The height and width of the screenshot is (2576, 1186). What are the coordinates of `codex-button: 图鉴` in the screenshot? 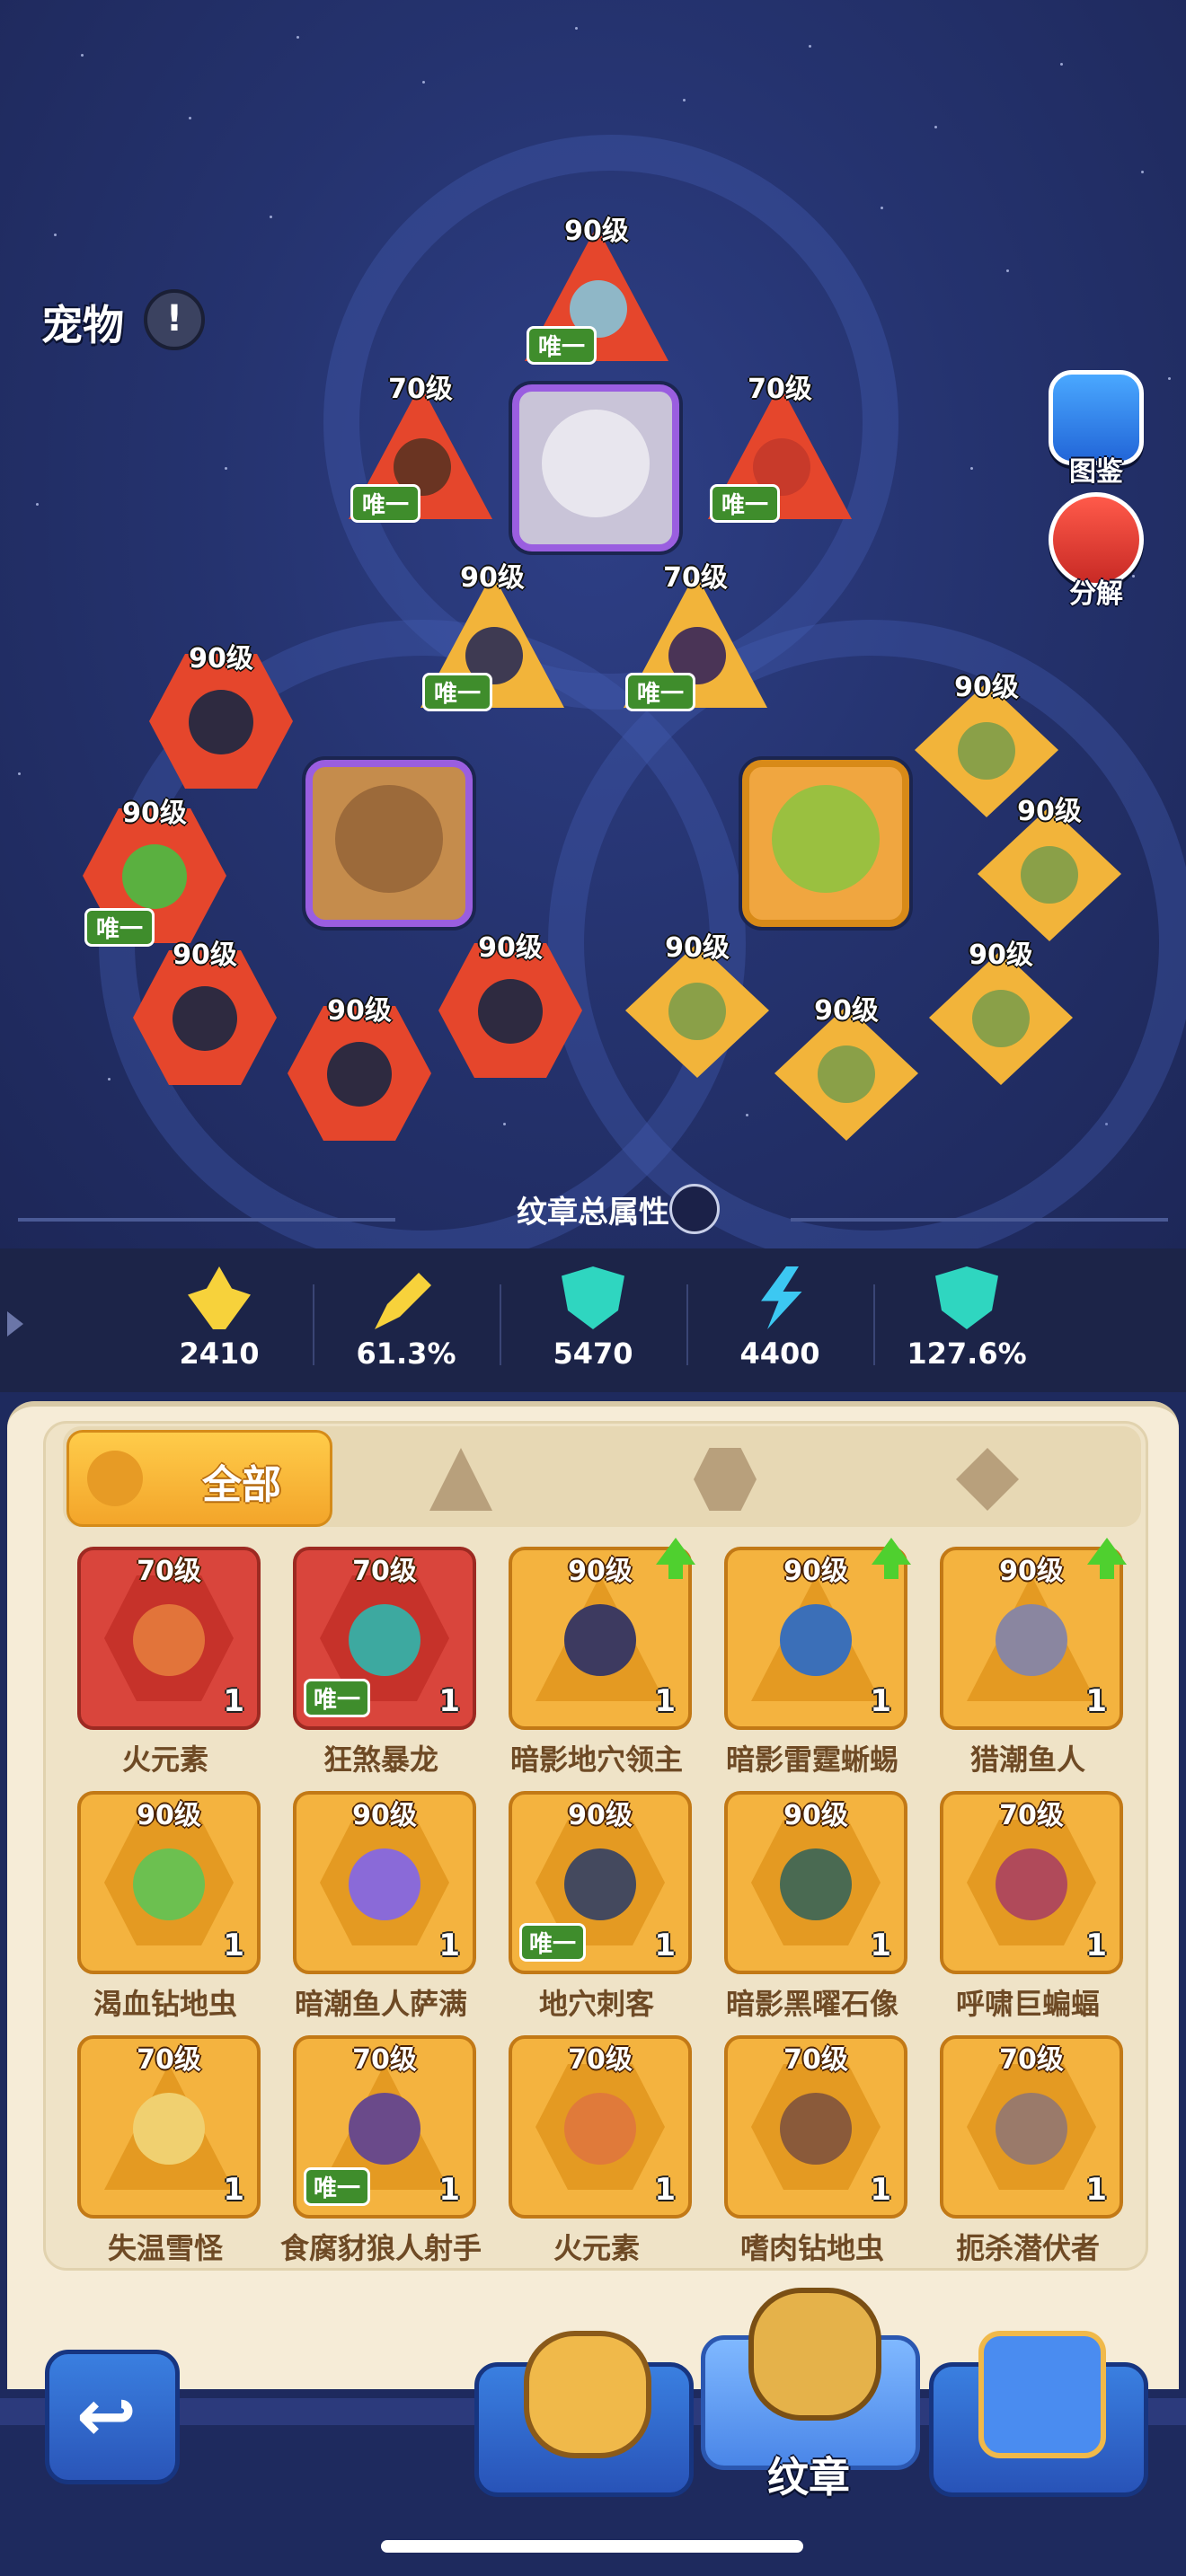 It's located at (1096, 429).